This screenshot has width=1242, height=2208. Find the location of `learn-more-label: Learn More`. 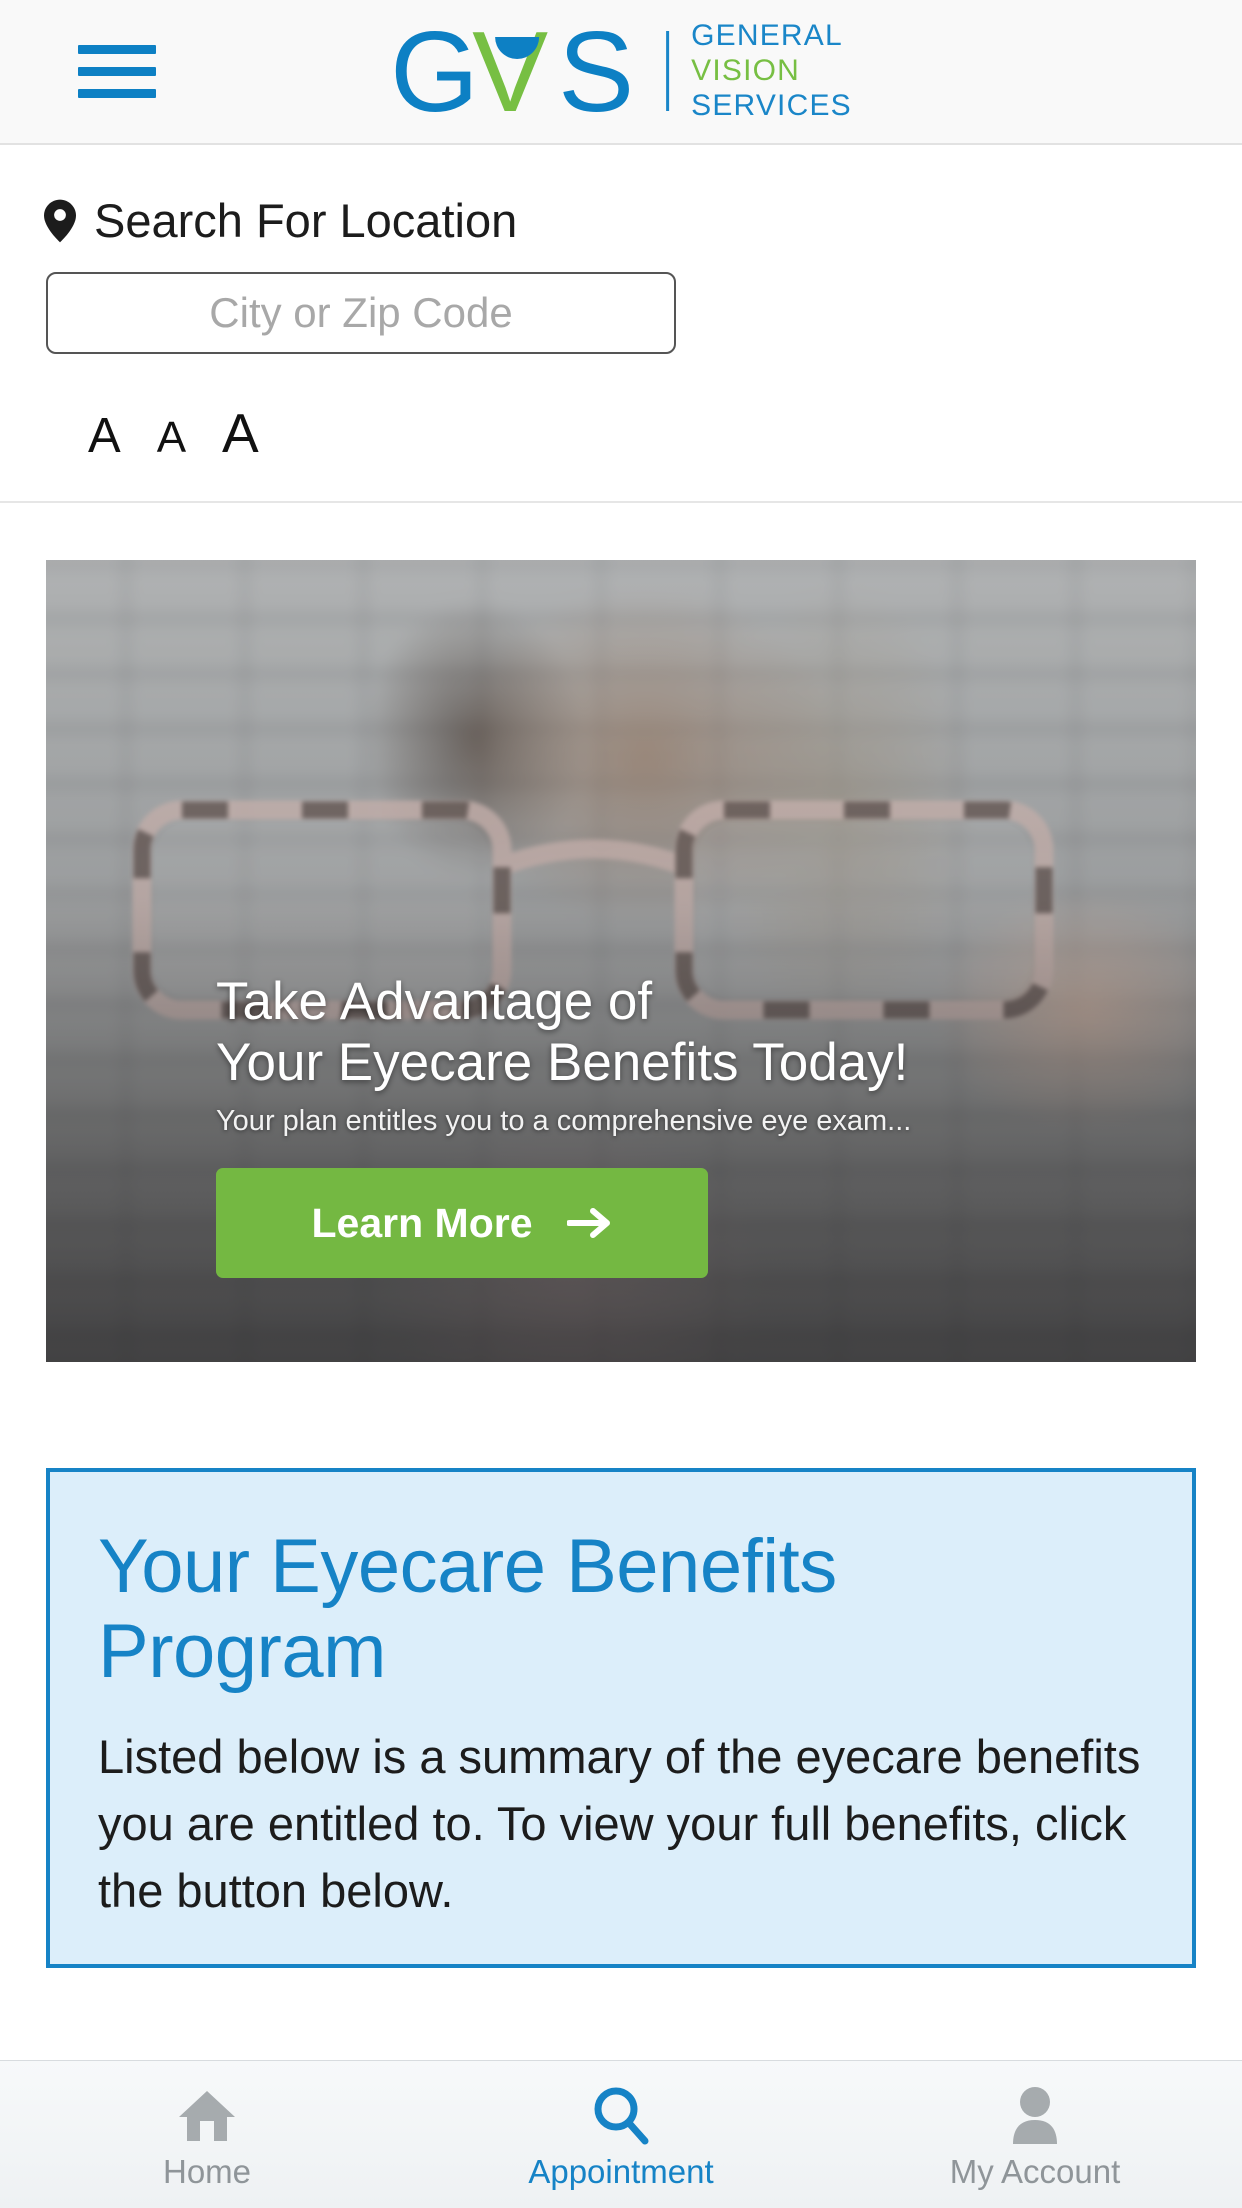

learn-more-label: Learn More is located at coordinates (422, 1222).